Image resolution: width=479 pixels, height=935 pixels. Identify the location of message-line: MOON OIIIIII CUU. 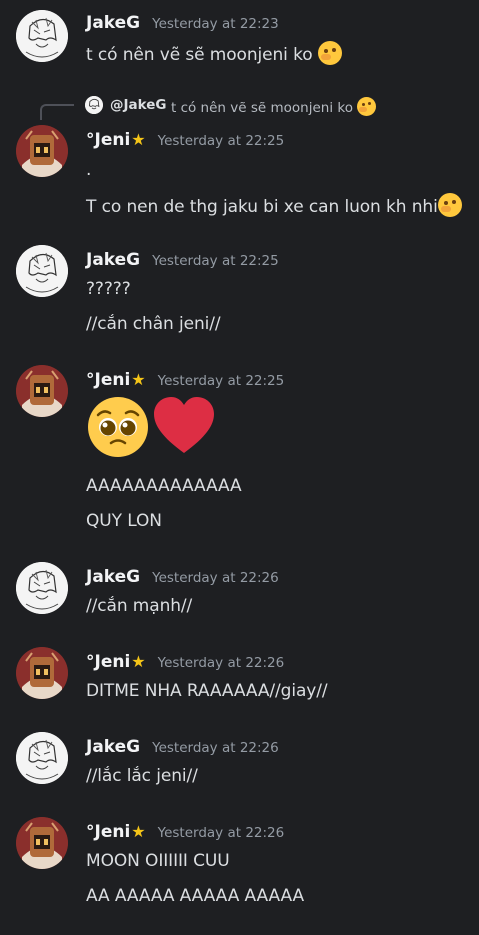
(158, 861).